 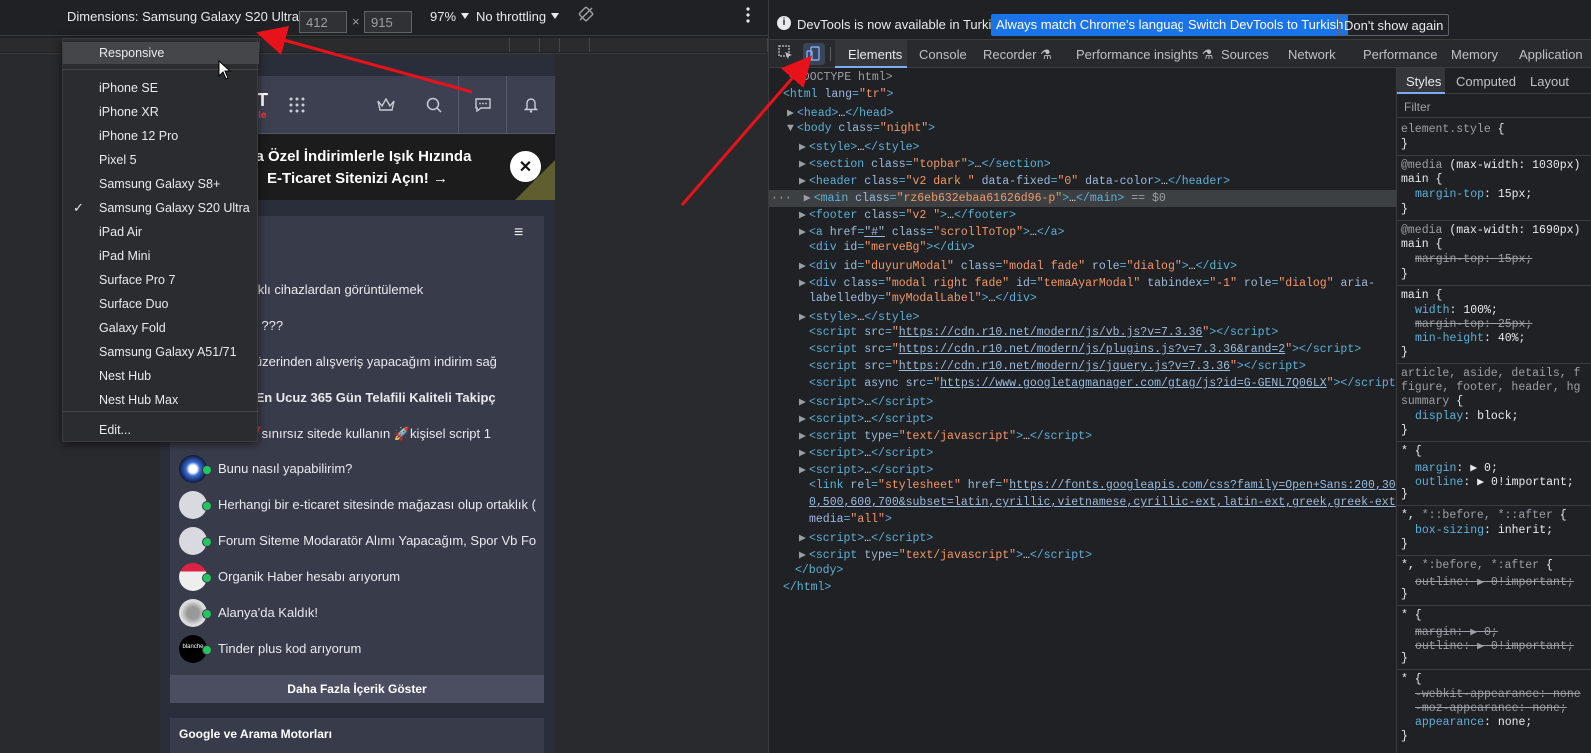 What do you see at coordinates (161, 136) in the screenshot?
I see `device-option: iPhone 12 Pro` at bounding box center [161, 136].